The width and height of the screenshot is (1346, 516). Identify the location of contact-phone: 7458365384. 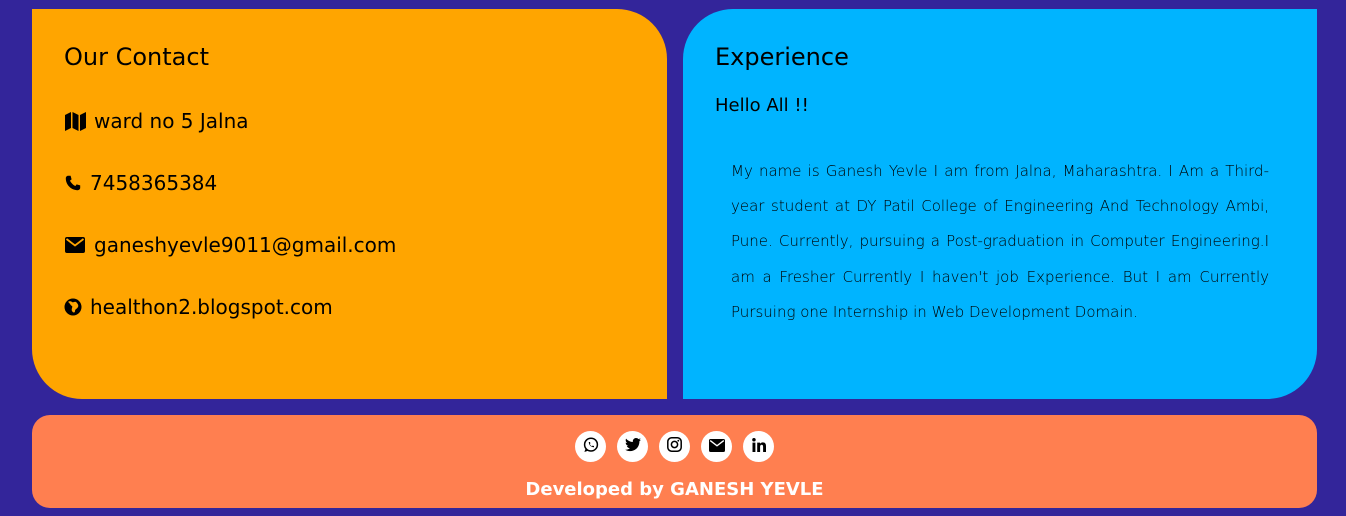
(349, 183).